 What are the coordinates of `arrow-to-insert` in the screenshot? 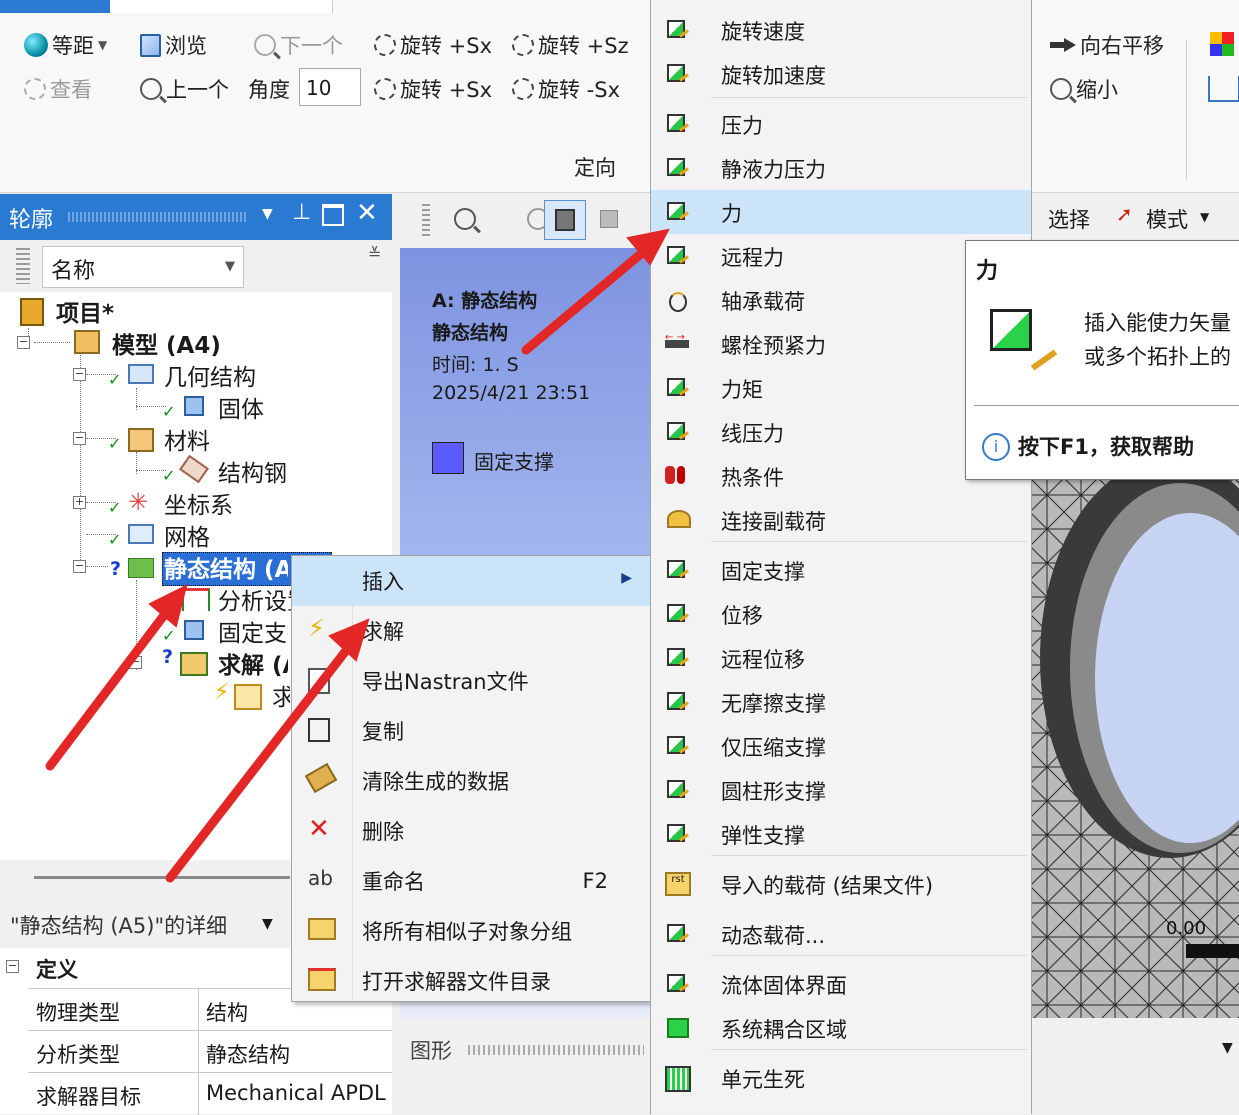 It's located at (259, 763).